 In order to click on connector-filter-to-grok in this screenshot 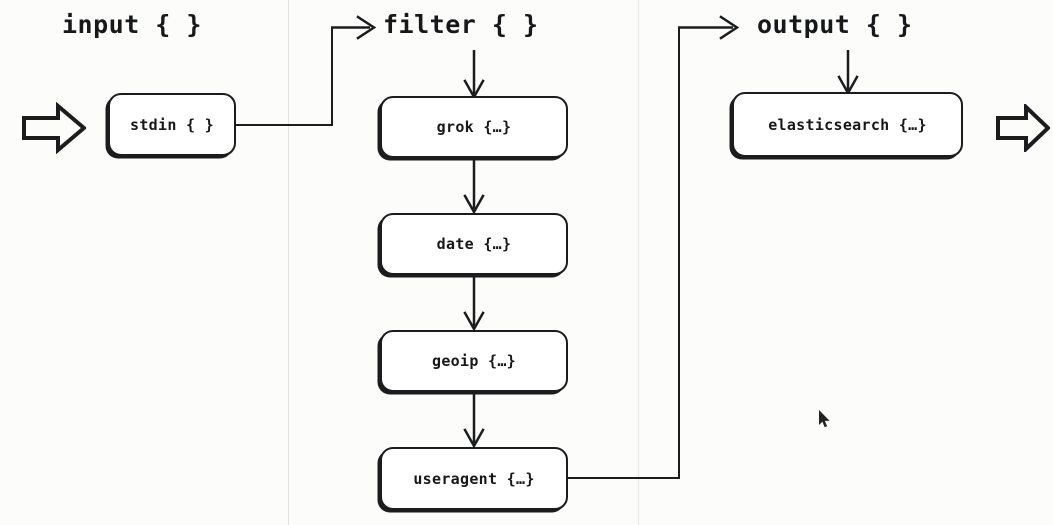, I will do `click(474, 75)`.